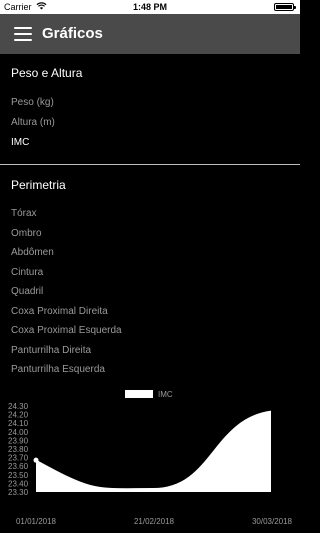  Describe the element at coordinates (58, 369) in the screenshot. I see `item-panturrilha-esquerda: Panturrilha Esquerda` at that location.